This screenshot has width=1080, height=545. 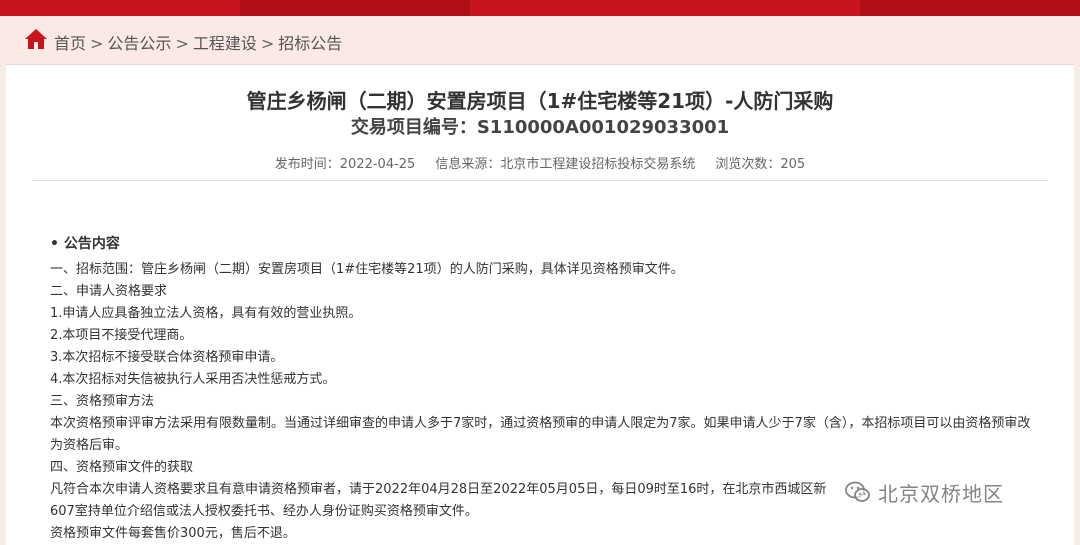 What do you see at coordinates (307, 164) in the screenshot?
I see `publish-time-label: 发布时间：` at bounding box center [307, 164].